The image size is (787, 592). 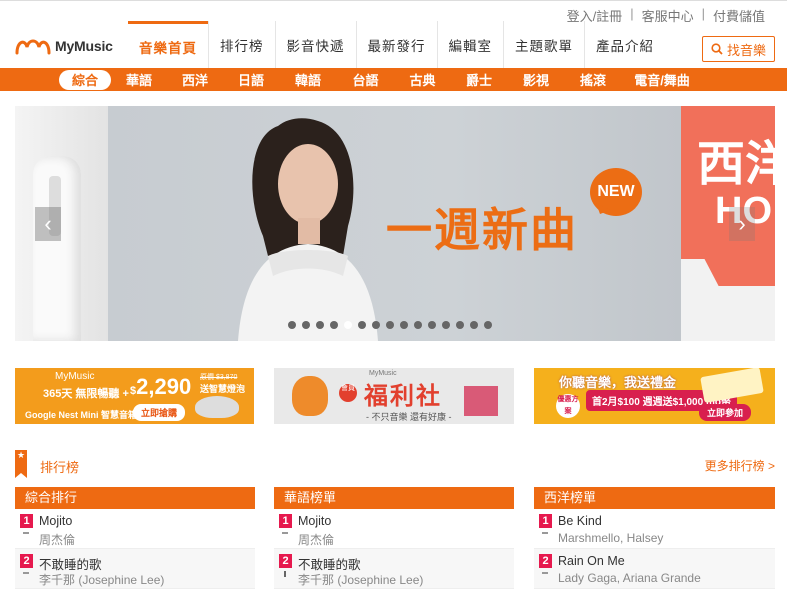 I want to click on nav-products: 產品介紹, so click(x=624, y=45).